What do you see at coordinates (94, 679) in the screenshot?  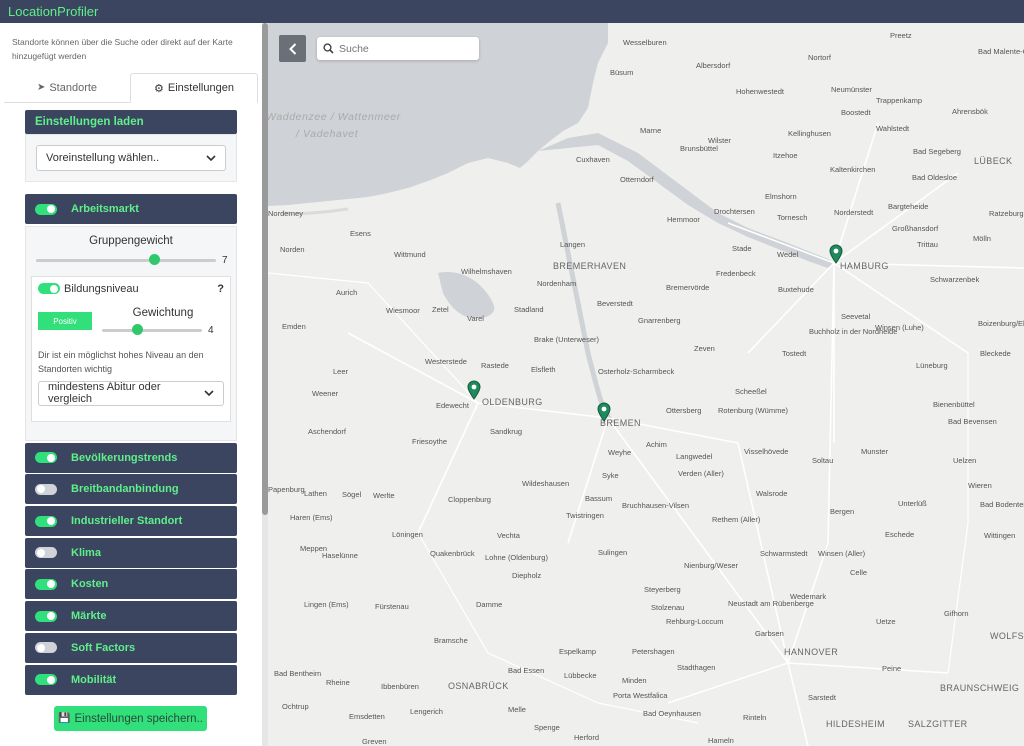 I see `group-label: Mobilität` at bounding box center [94, 679].